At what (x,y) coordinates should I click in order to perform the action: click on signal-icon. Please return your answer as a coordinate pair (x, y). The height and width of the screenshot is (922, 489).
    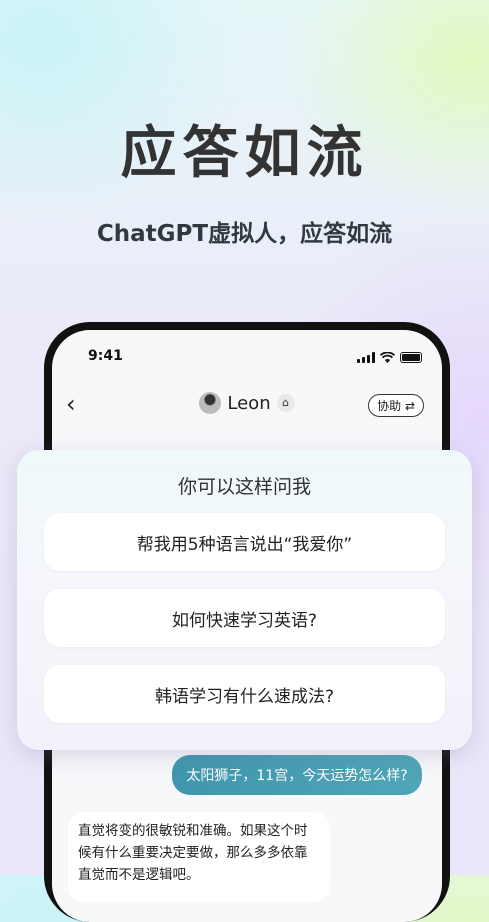
    Looking at the image, I should click on (366, 357).